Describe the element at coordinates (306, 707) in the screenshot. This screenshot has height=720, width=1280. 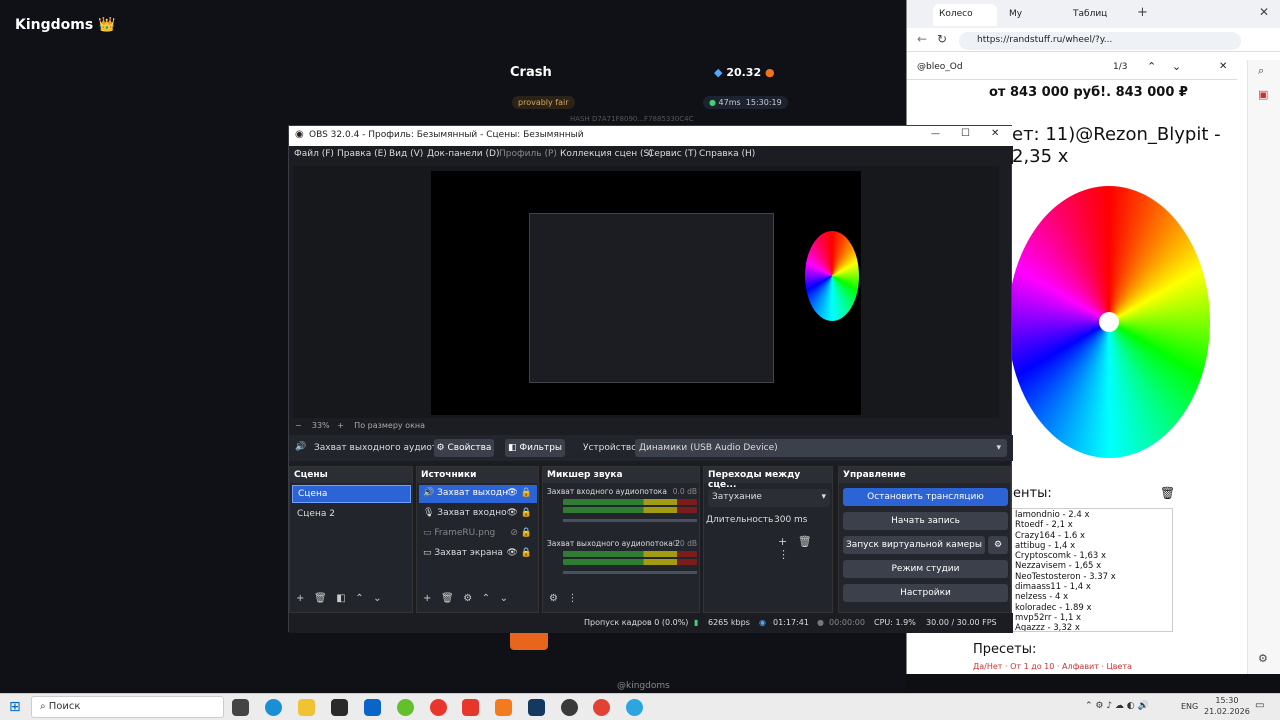
I see `file-explorer-icon` at that location.